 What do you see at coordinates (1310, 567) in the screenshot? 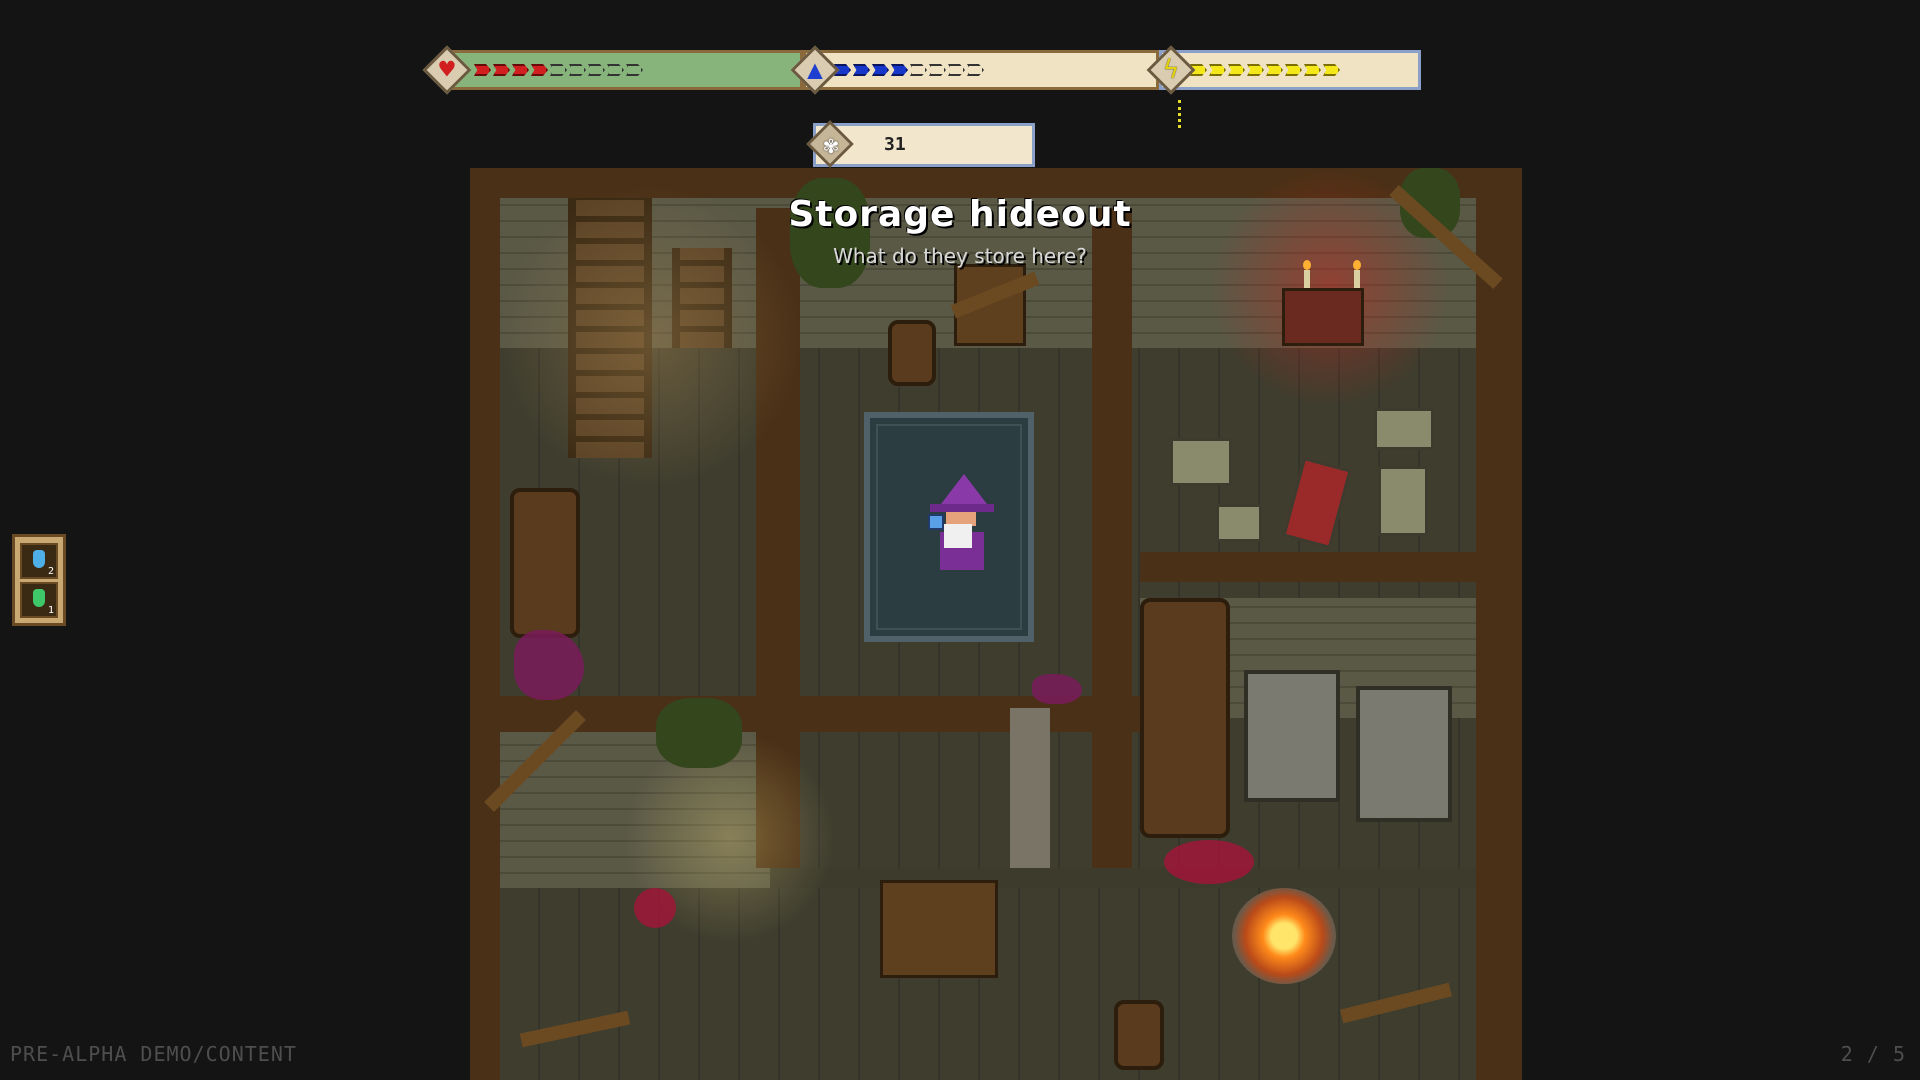
I see `beam-shelf` at bounding box center [1310, 567].